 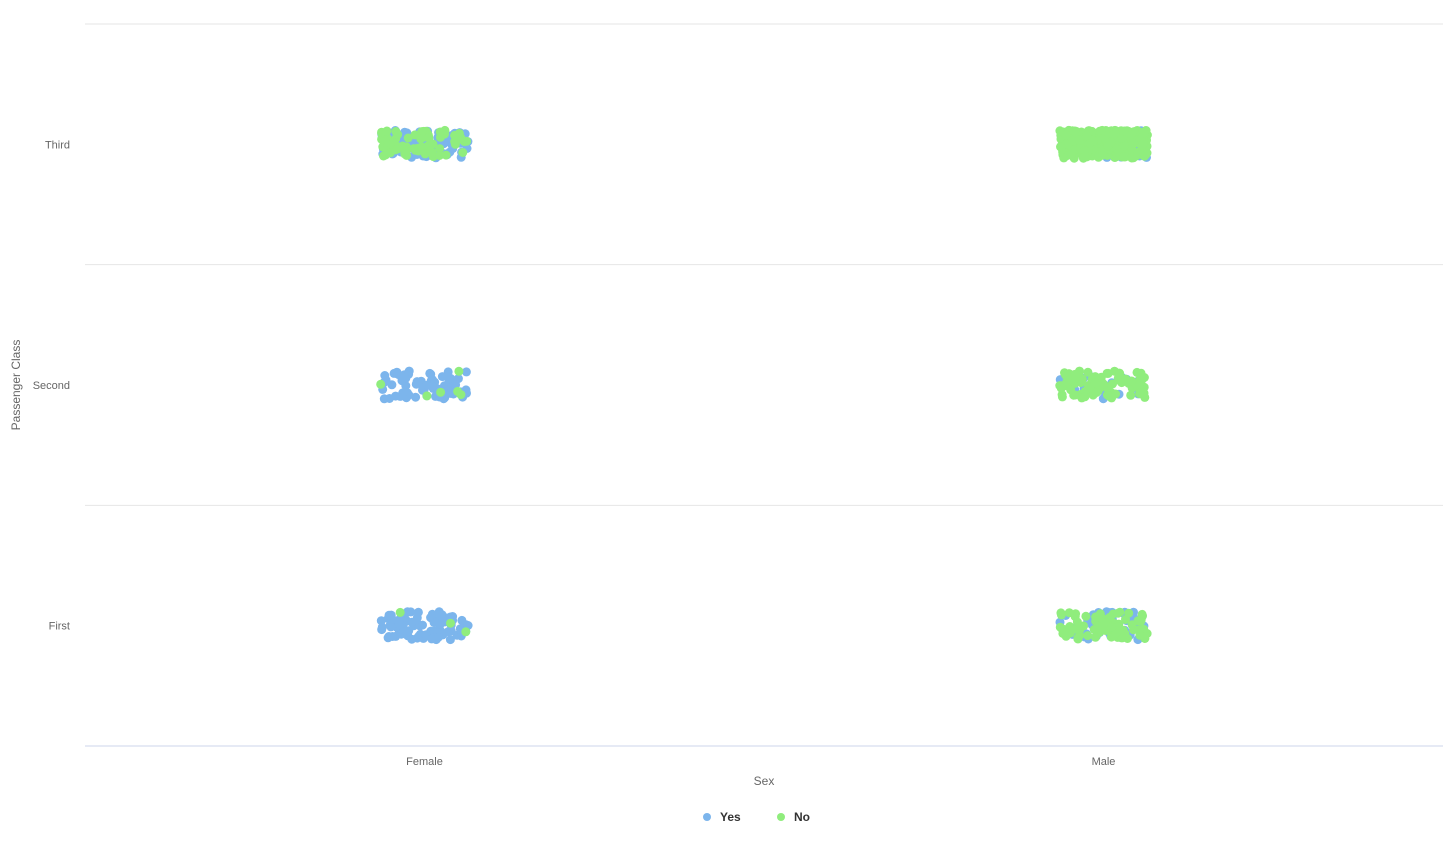 What do you see at coordinates (57, 145) in the screenshot?
I see `y-tick-label: Third` at bounding box center [57, 145].